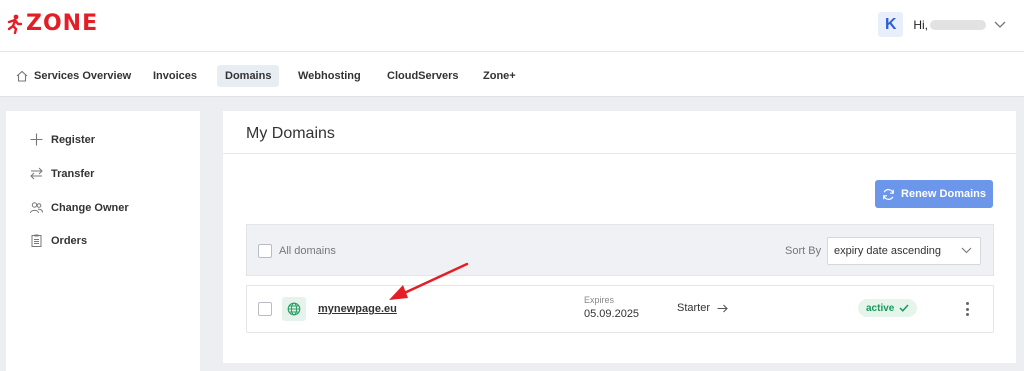 This screenshot has height=371, width=1024. I want to click on sort-select-value: expiry date ascending, so click(888, 251).